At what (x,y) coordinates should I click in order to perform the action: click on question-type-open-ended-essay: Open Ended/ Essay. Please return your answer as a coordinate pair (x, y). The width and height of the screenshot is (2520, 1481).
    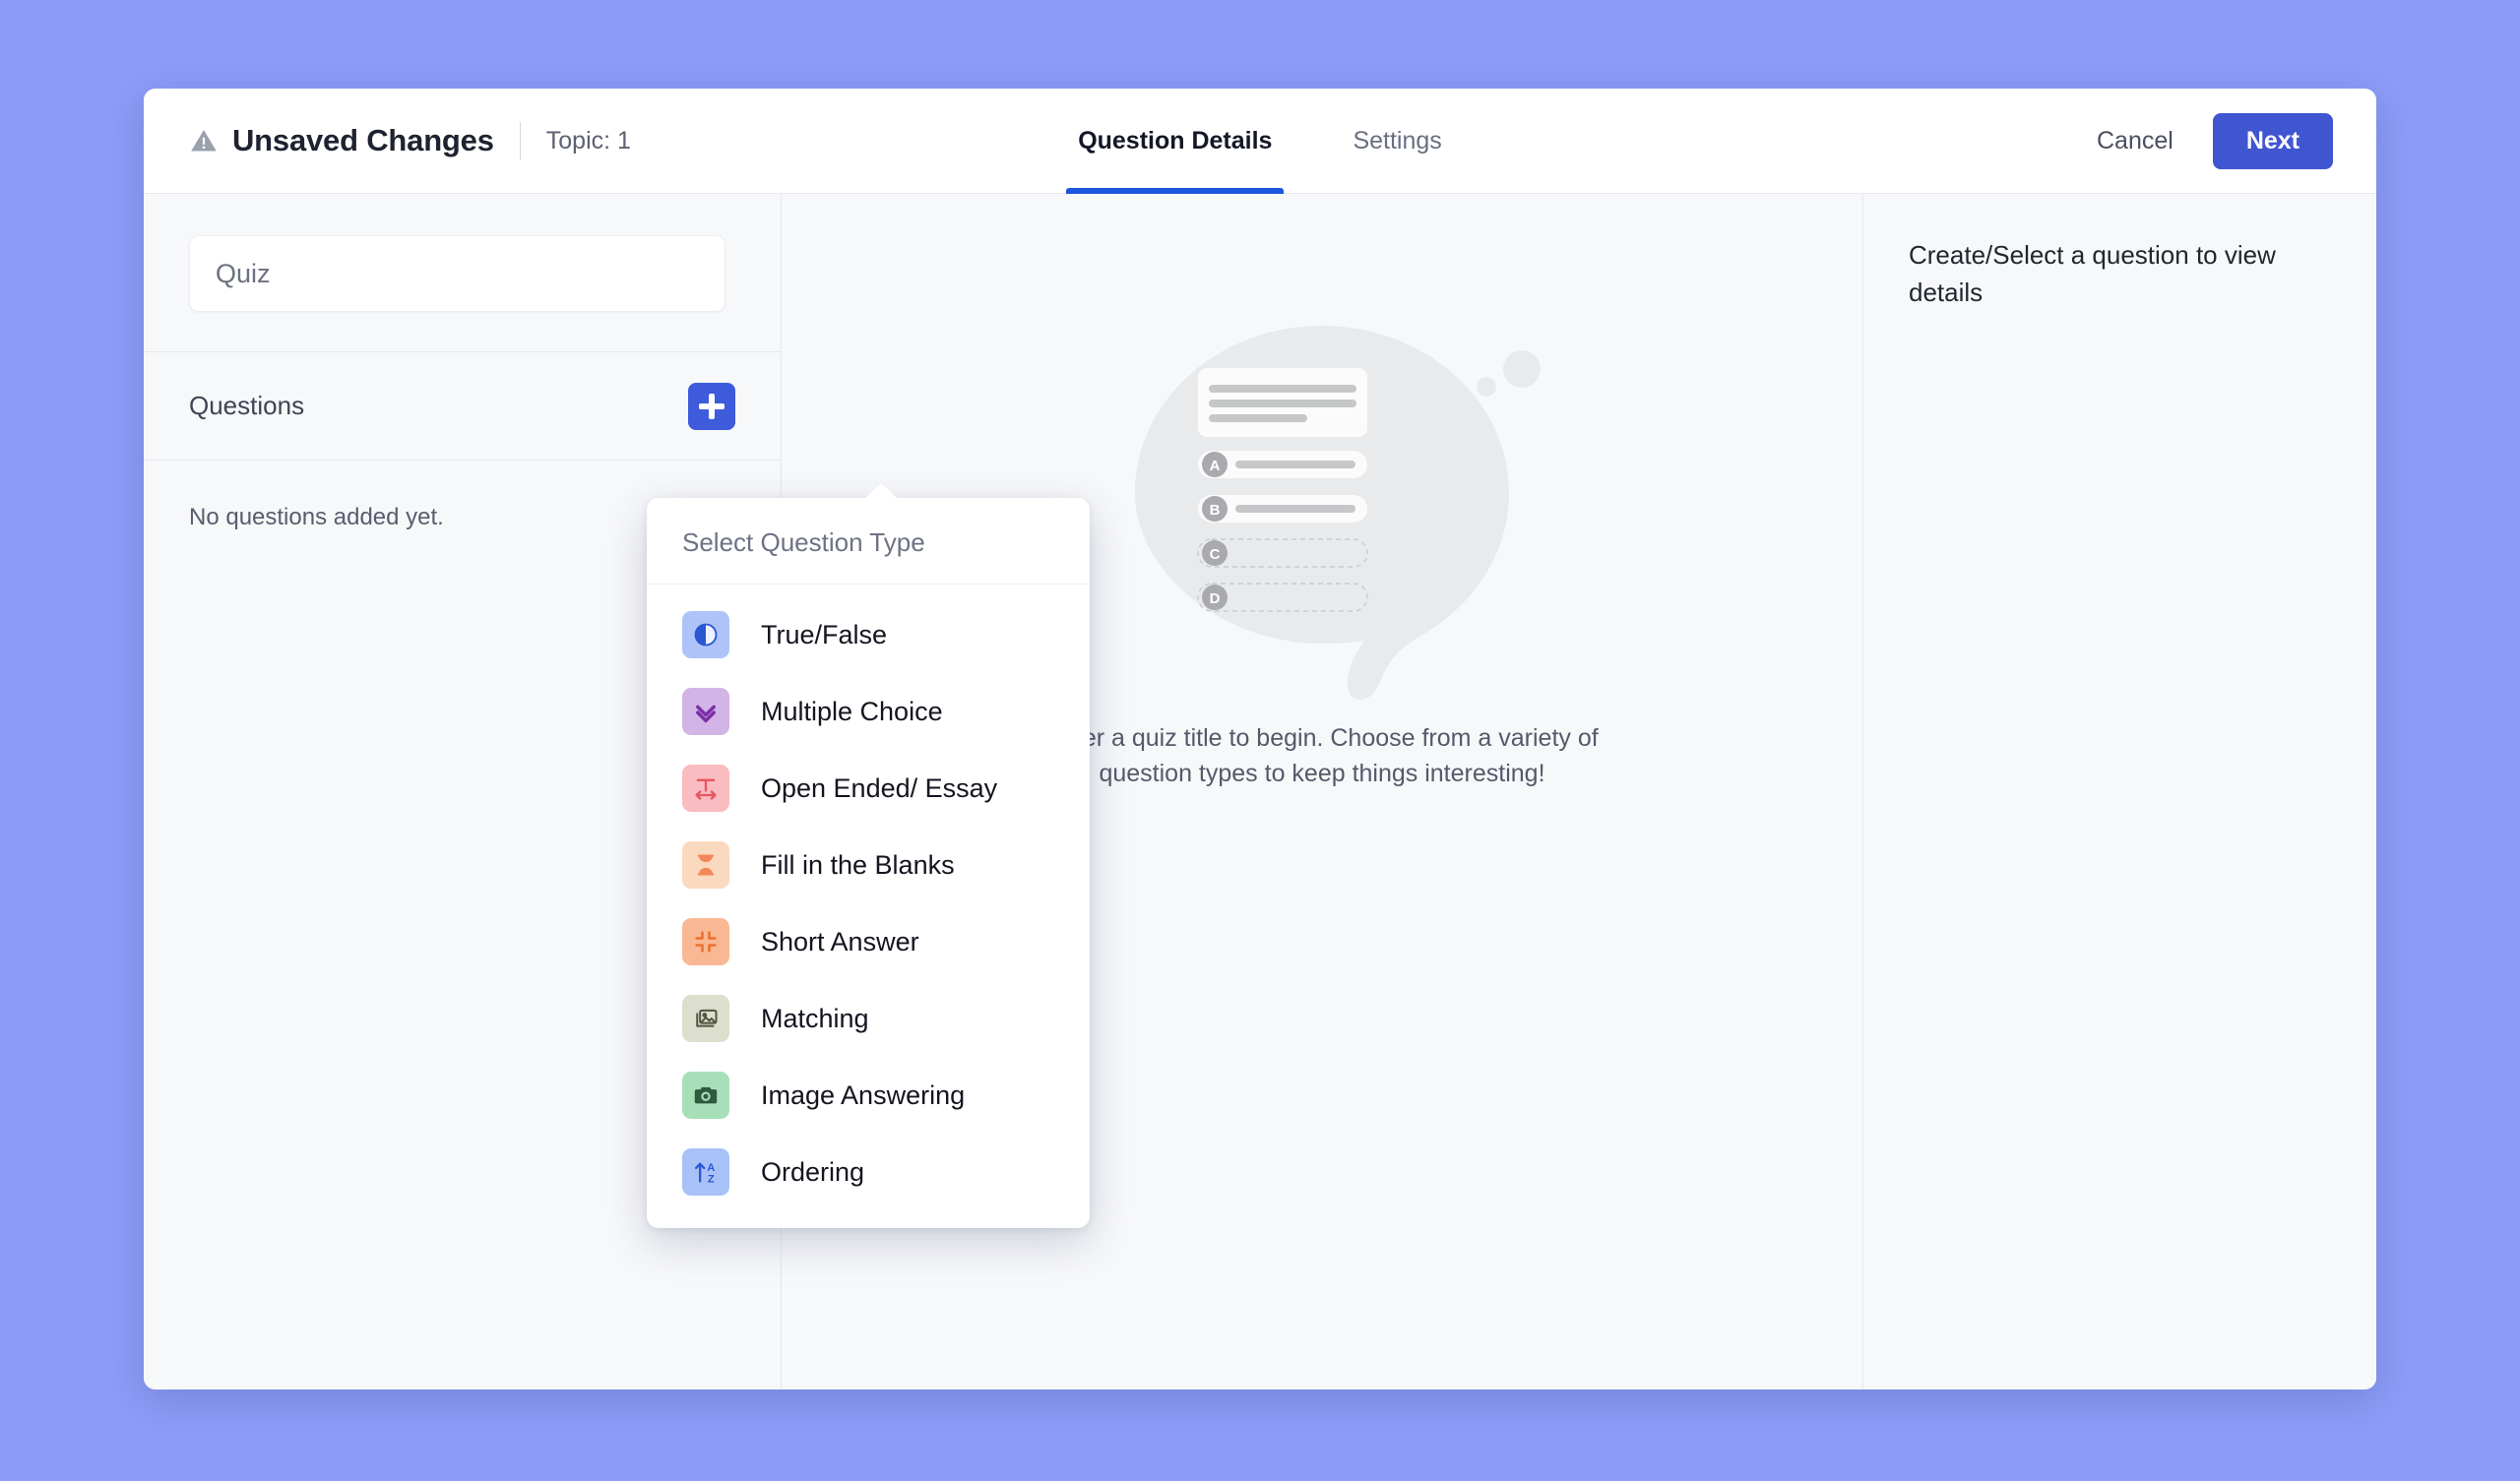
    Looking at the image, I should click on (868, 788).